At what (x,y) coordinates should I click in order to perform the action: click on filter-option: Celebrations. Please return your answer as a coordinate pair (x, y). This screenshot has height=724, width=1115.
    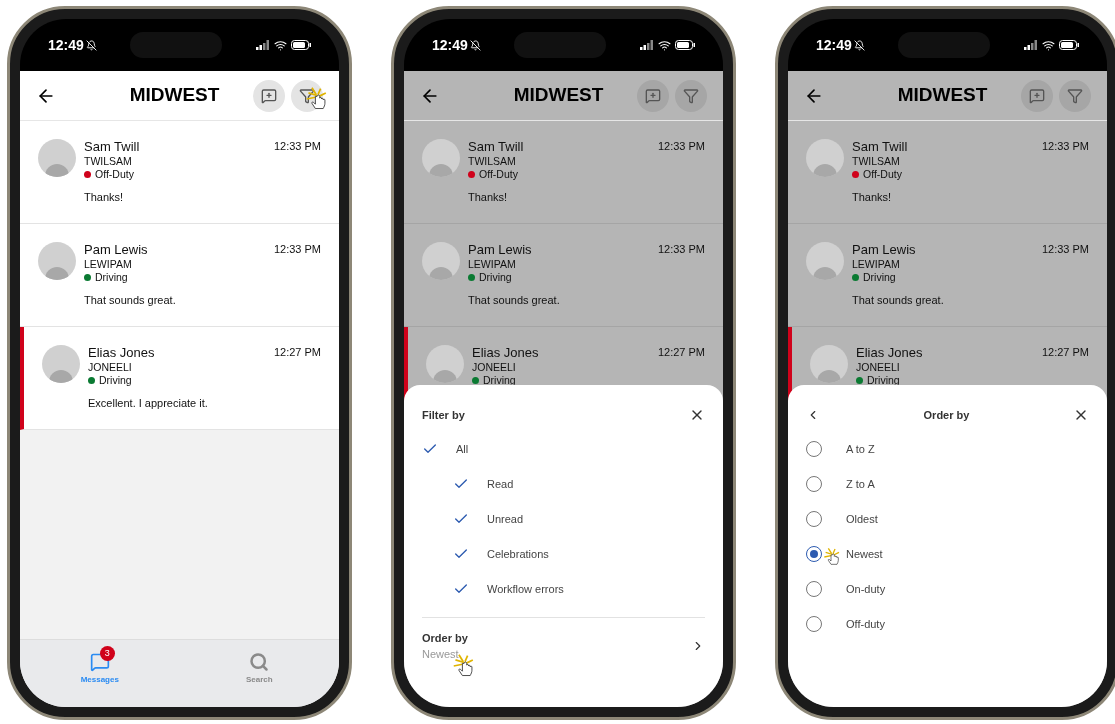
    Looking at the image, I should click on (563, 554).